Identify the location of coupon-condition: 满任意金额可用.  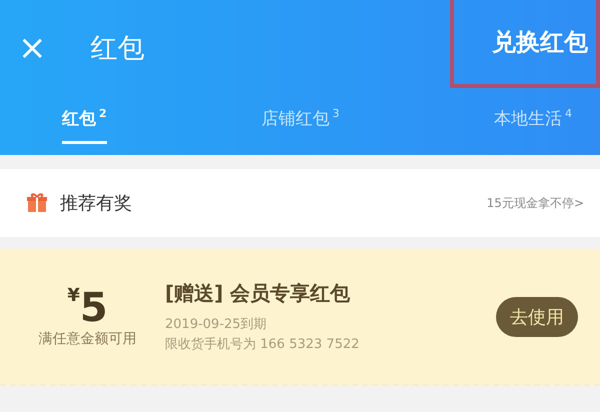
(87, 339).